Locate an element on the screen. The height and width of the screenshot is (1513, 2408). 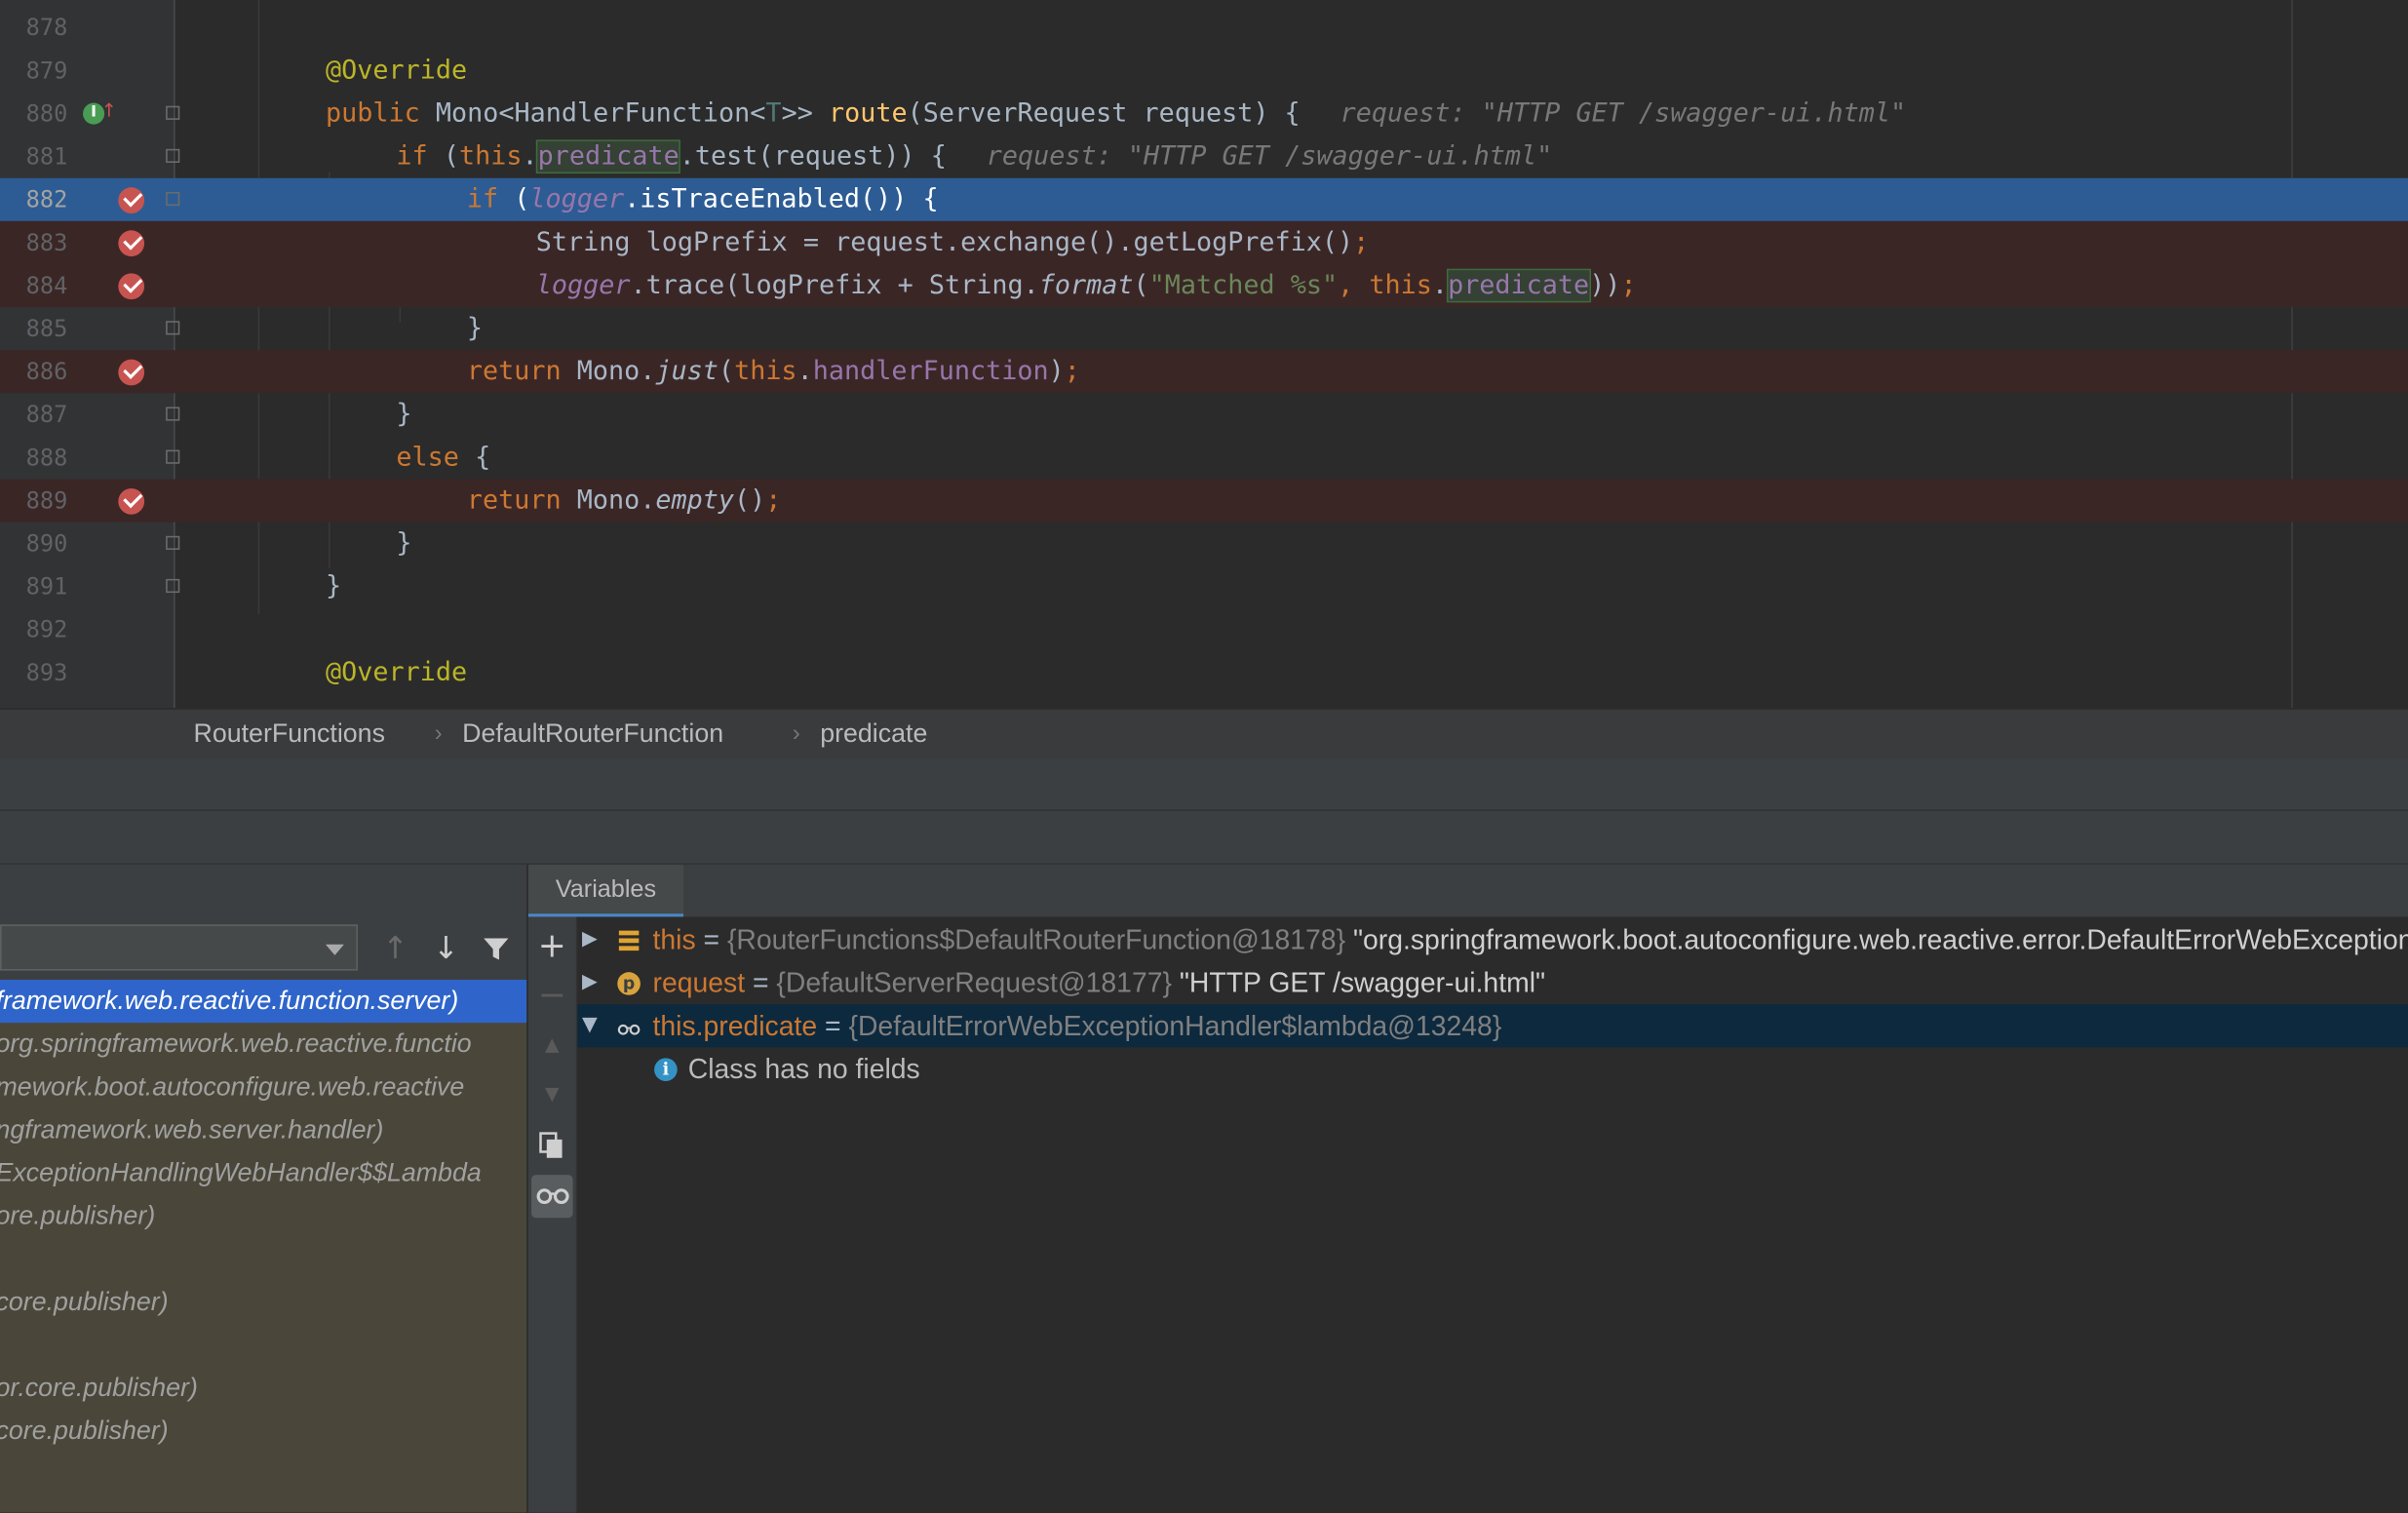
breadcrumb-item: DefaultRouterFunction is located at coordinates (592, 734).